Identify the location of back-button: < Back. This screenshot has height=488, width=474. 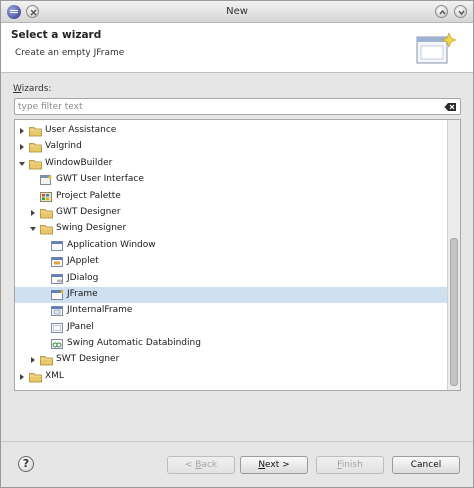
(201, 465).